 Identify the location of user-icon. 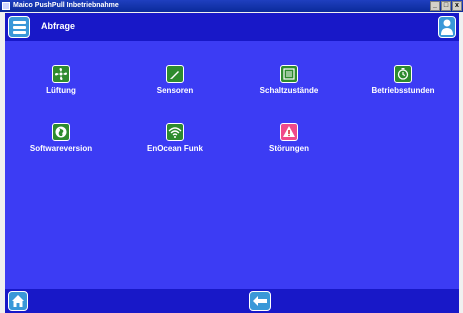
(447, 27).